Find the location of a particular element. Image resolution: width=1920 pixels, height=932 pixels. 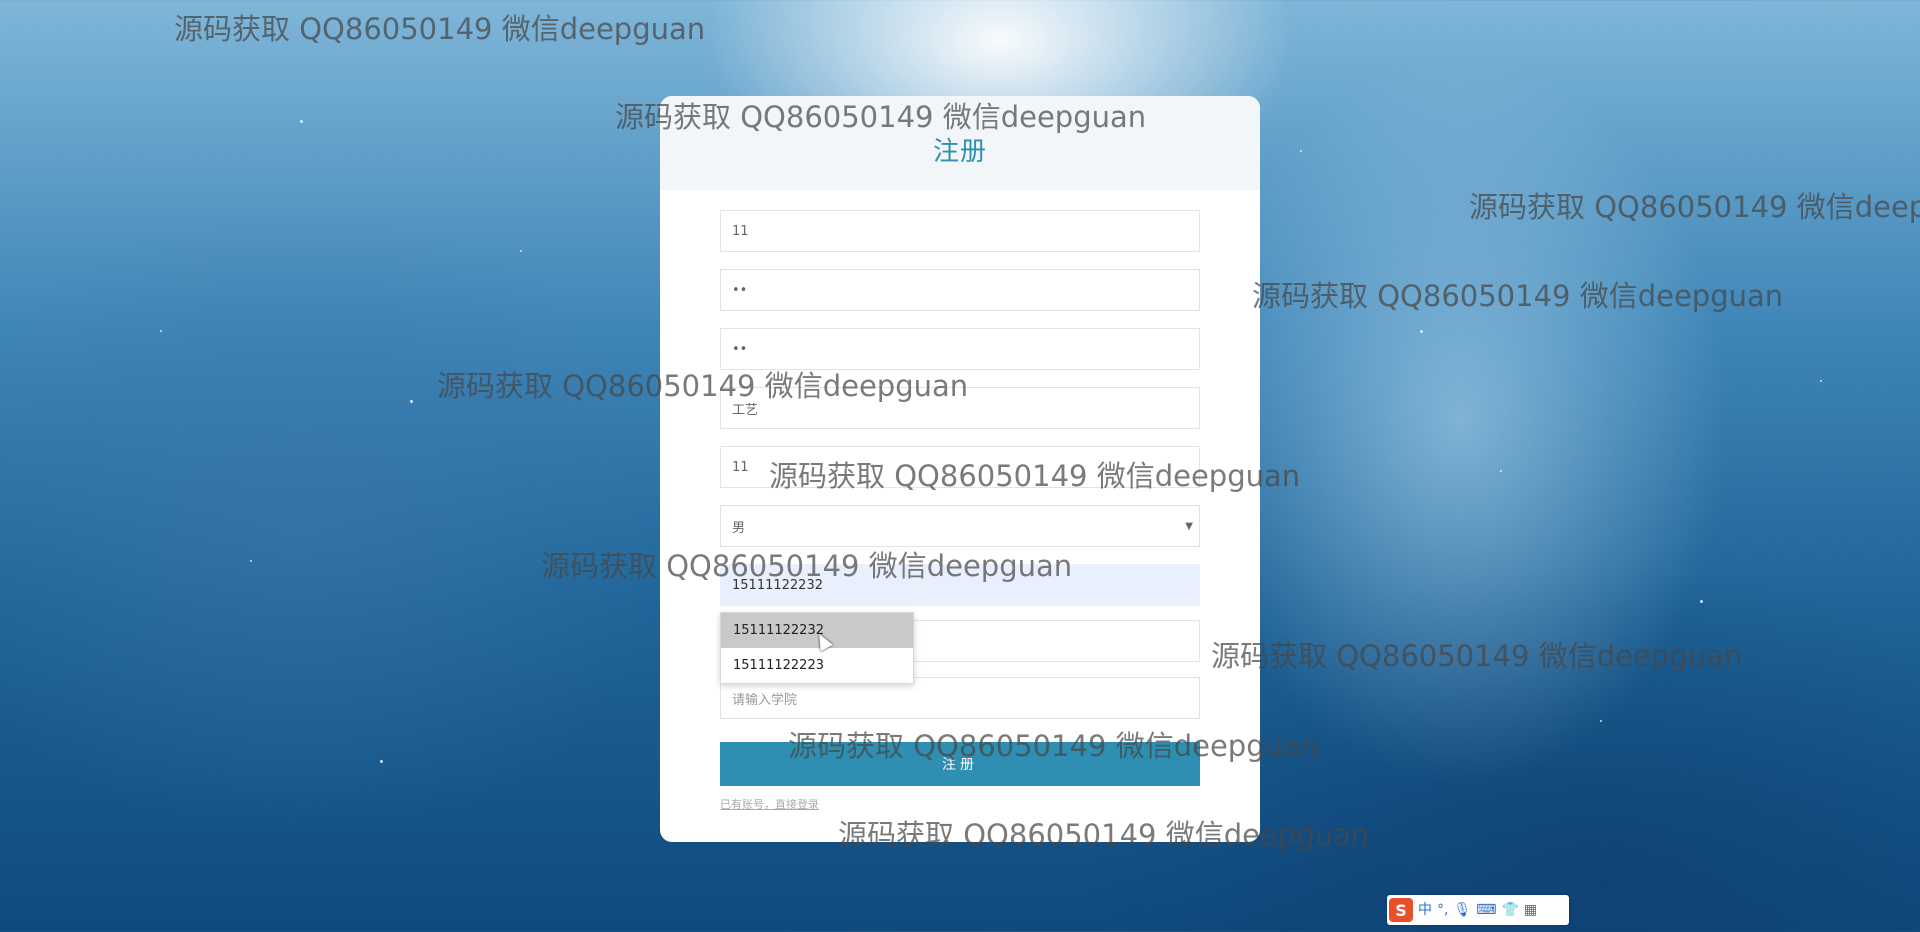

card-header: 注册 is located at coordinates (960, 143).